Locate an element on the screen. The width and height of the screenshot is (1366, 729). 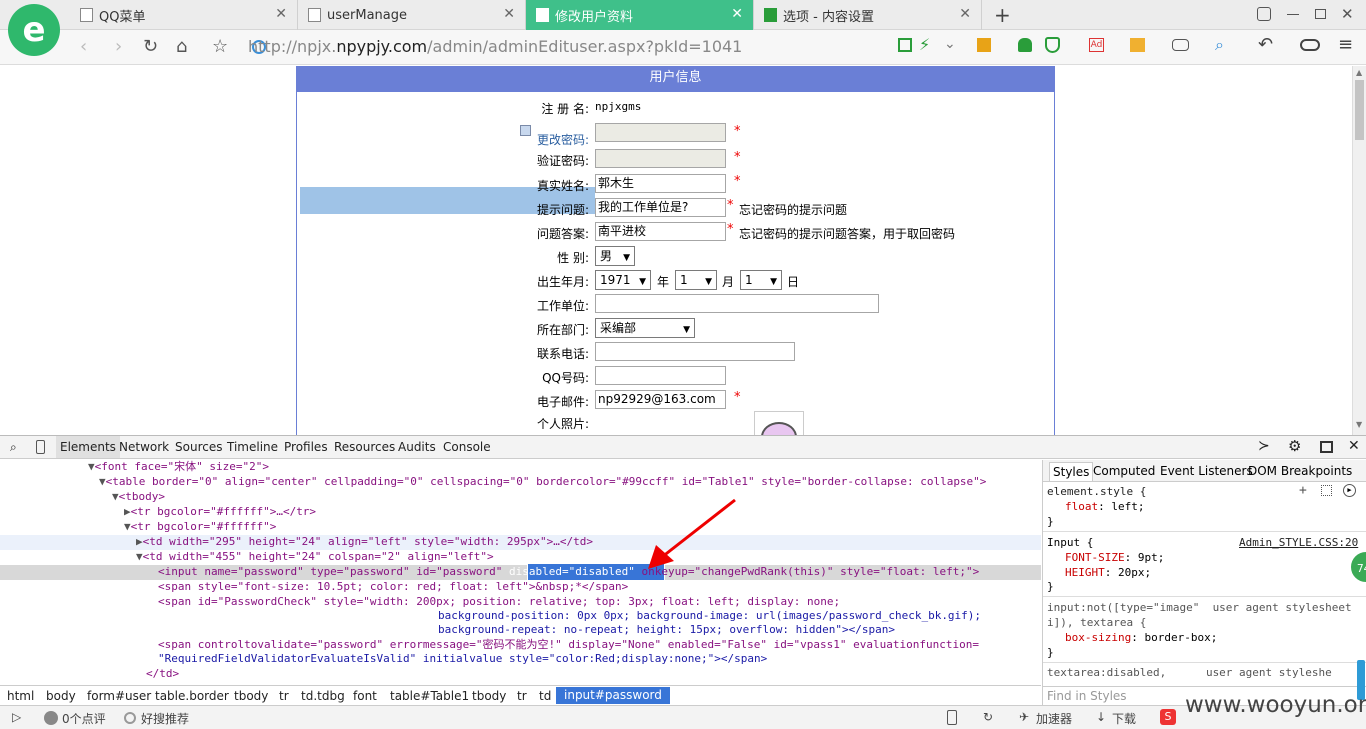
undo-icon: ↶ is located at coordinates (1265, 44).